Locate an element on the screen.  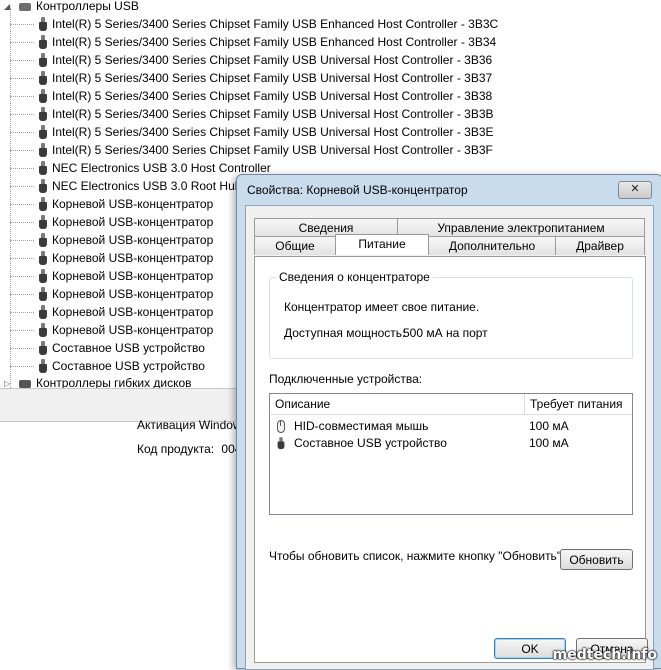
available-power-value: 500 мА на порт is located at coordinates (445, 333).